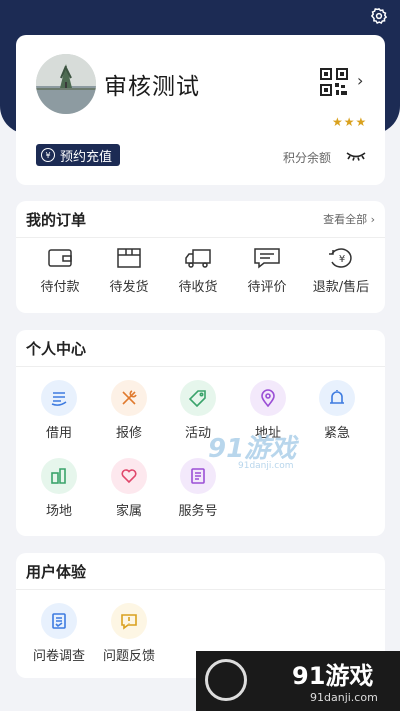 The height and width of the screenshot is (711, 400). What do you see at coordinates (152, 87) in the screenshot?
I see `username: 审核测试` at bounding box center [152, 87].